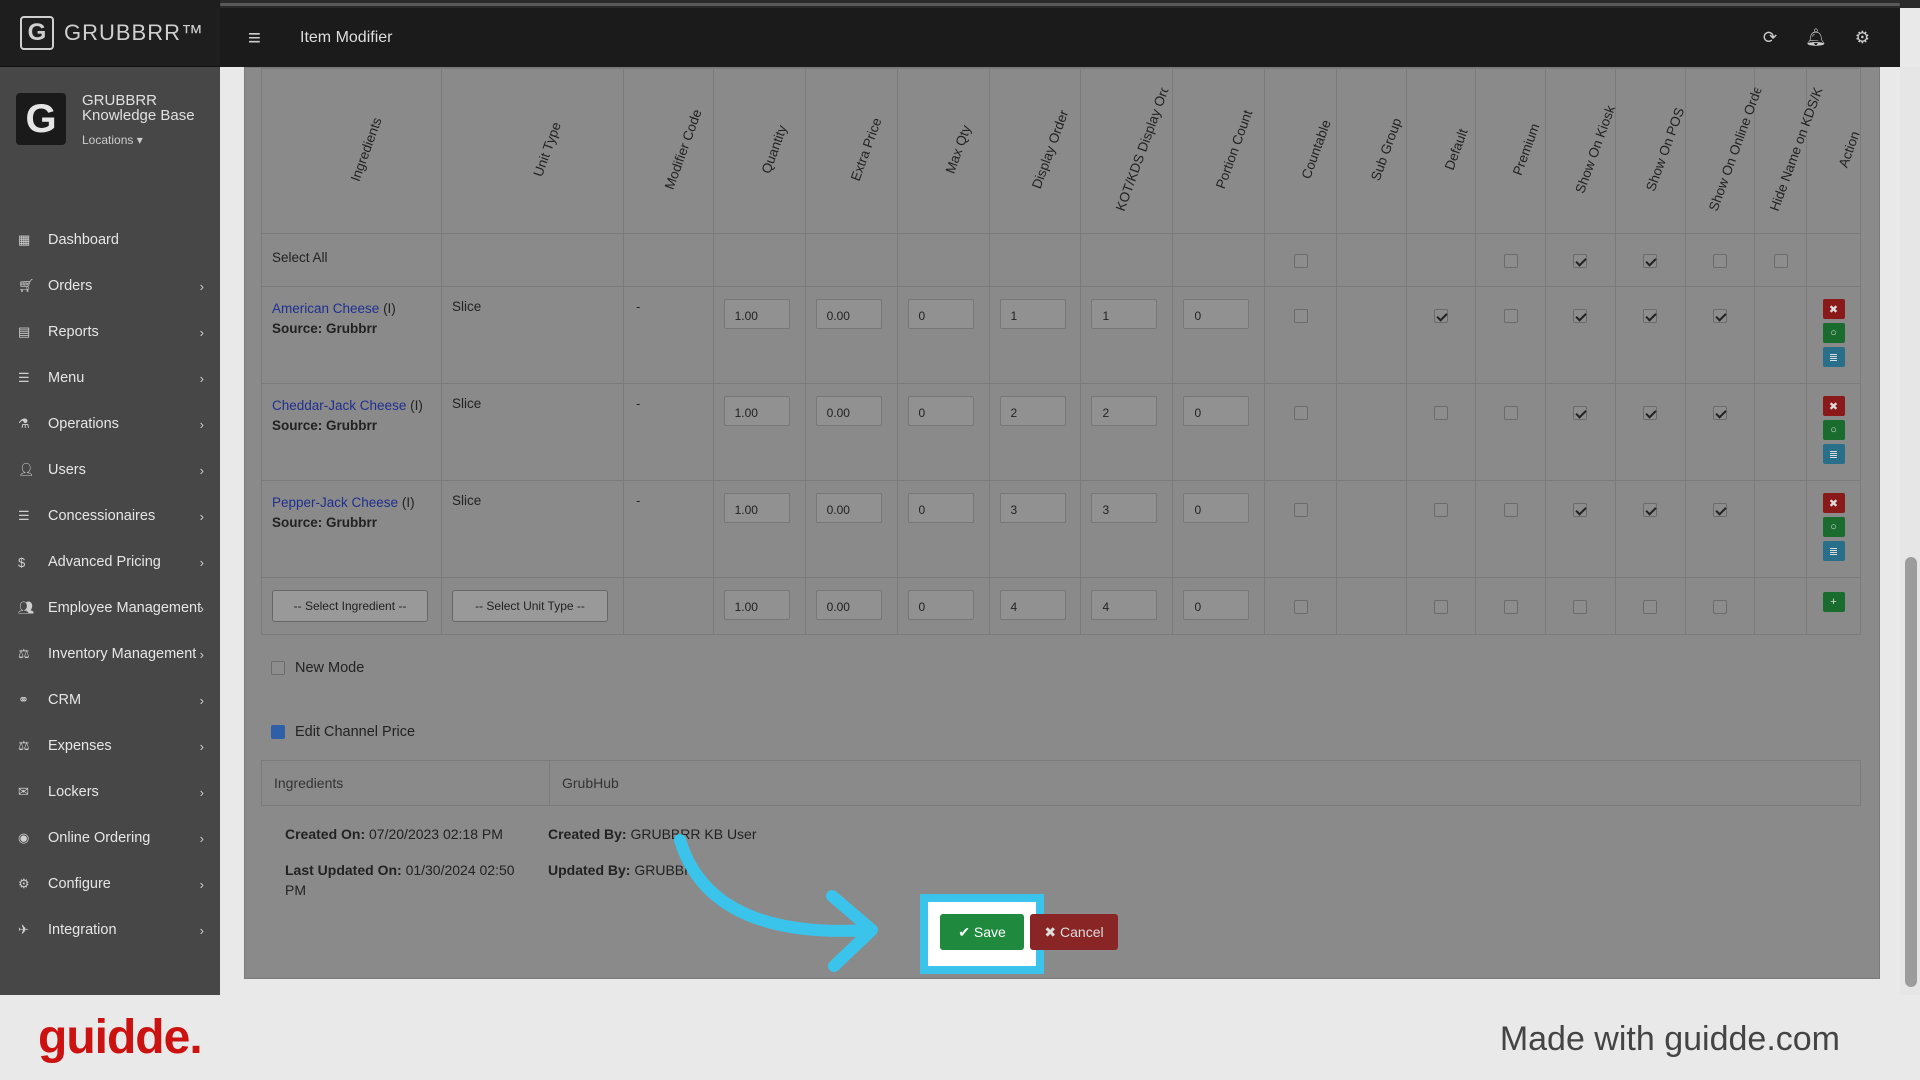 The width and height of the screenshot is (1920, 1080). What do you see at coordinates (1441, 151) in the screenshot?
I see `column-header: Default` at bounding box center [1441, 151].